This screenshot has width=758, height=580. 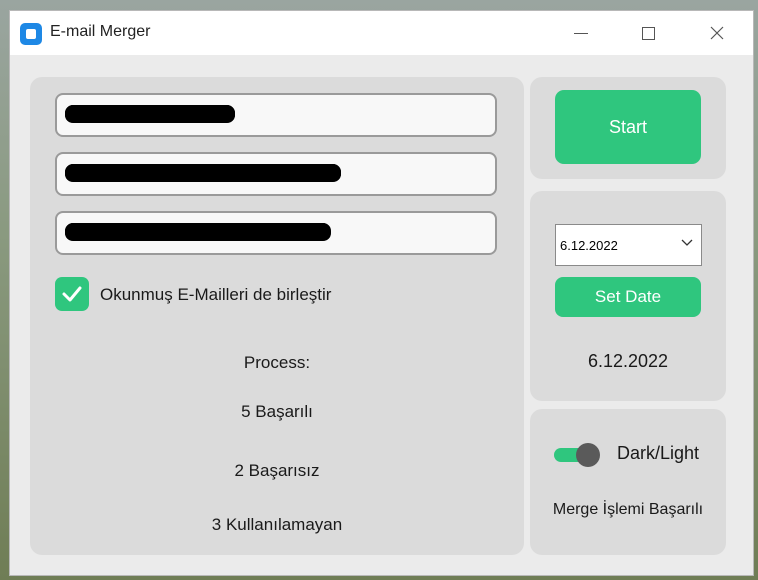 I want to click on set-date-button: Set Date, so click(x=628, y=297).